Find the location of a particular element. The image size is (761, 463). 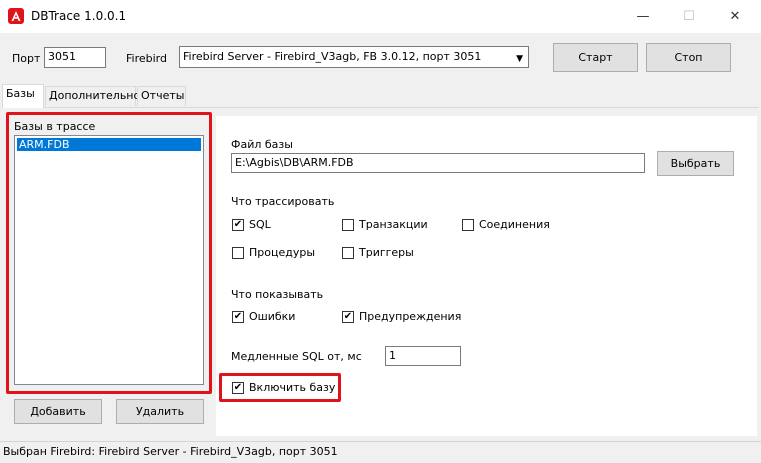

show-label: Что показывать is located at coordinates (277, 294).